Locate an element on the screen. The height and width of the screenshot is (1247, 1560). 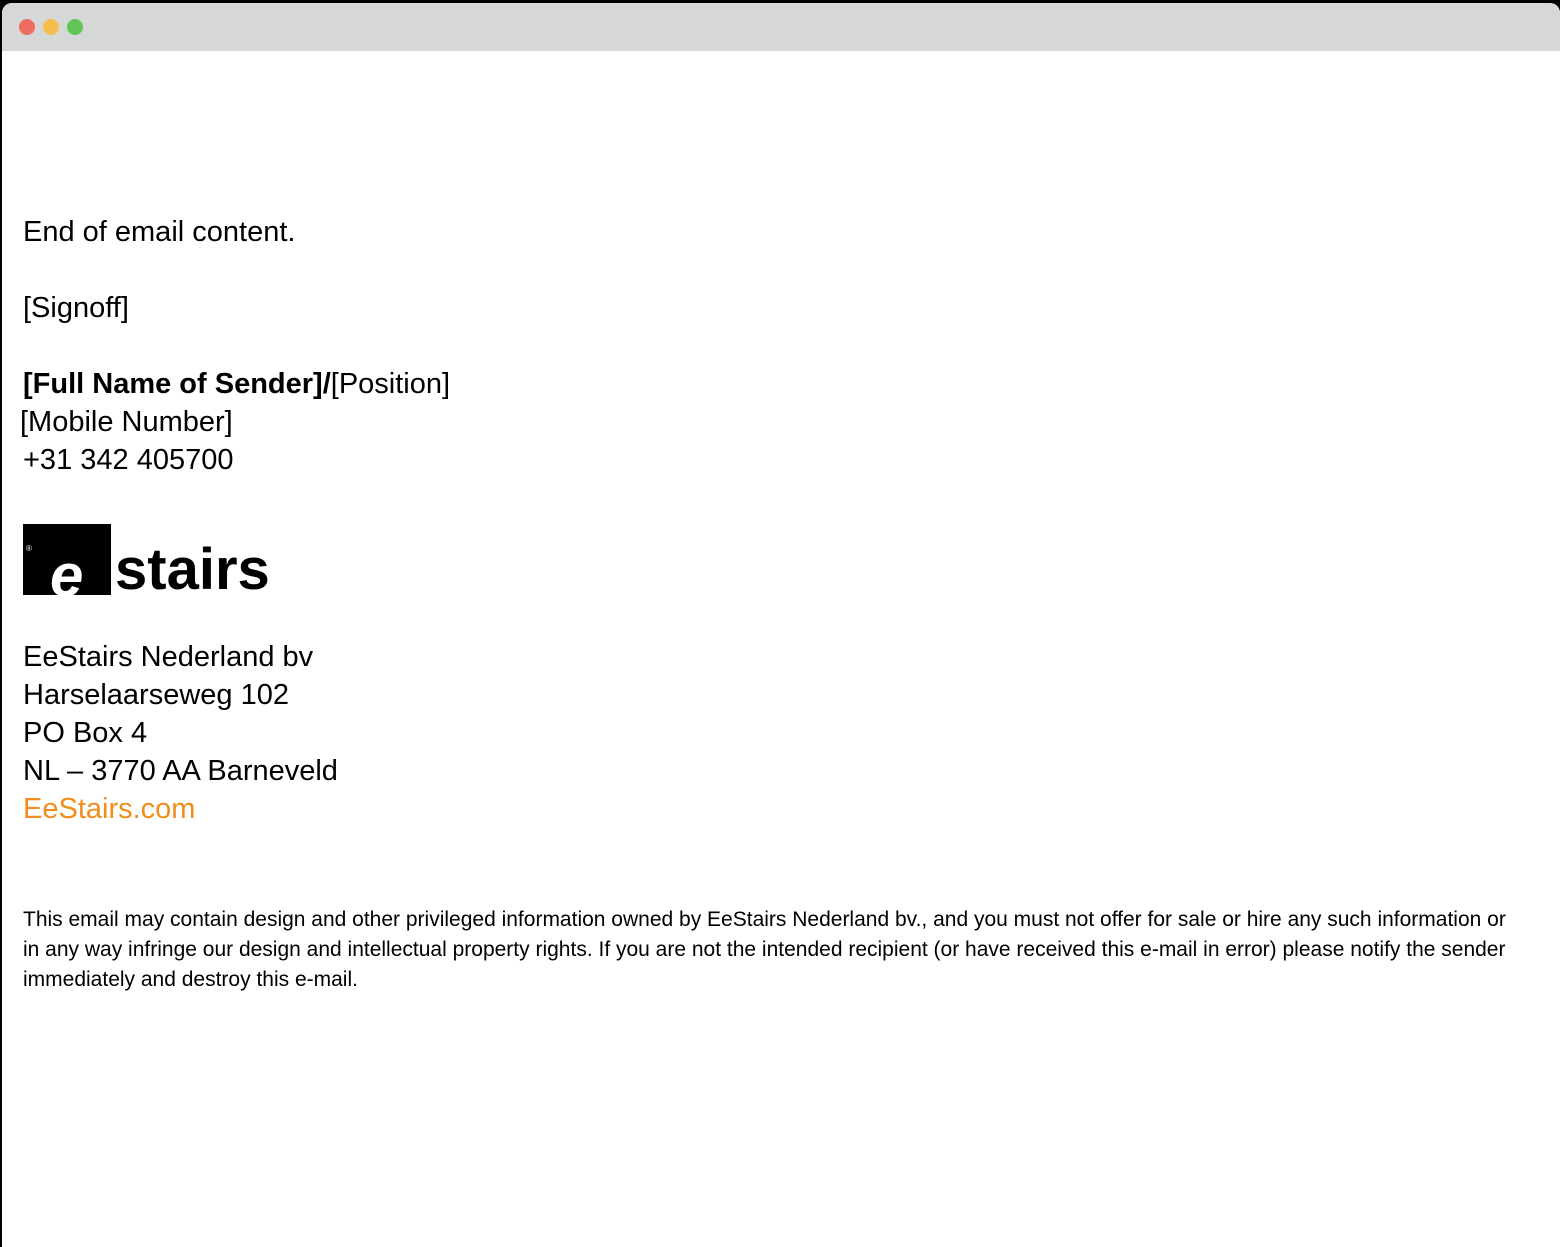
sender-name: [Full Name of Sender]/ is located at coordinates (177, 384).